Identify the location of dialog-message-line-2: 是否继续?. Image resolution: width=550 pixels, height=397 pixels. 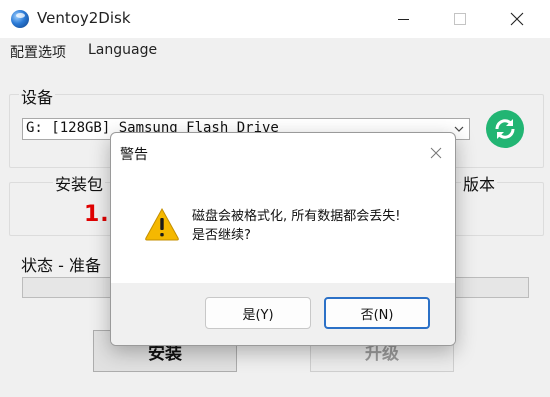
(221, 235).